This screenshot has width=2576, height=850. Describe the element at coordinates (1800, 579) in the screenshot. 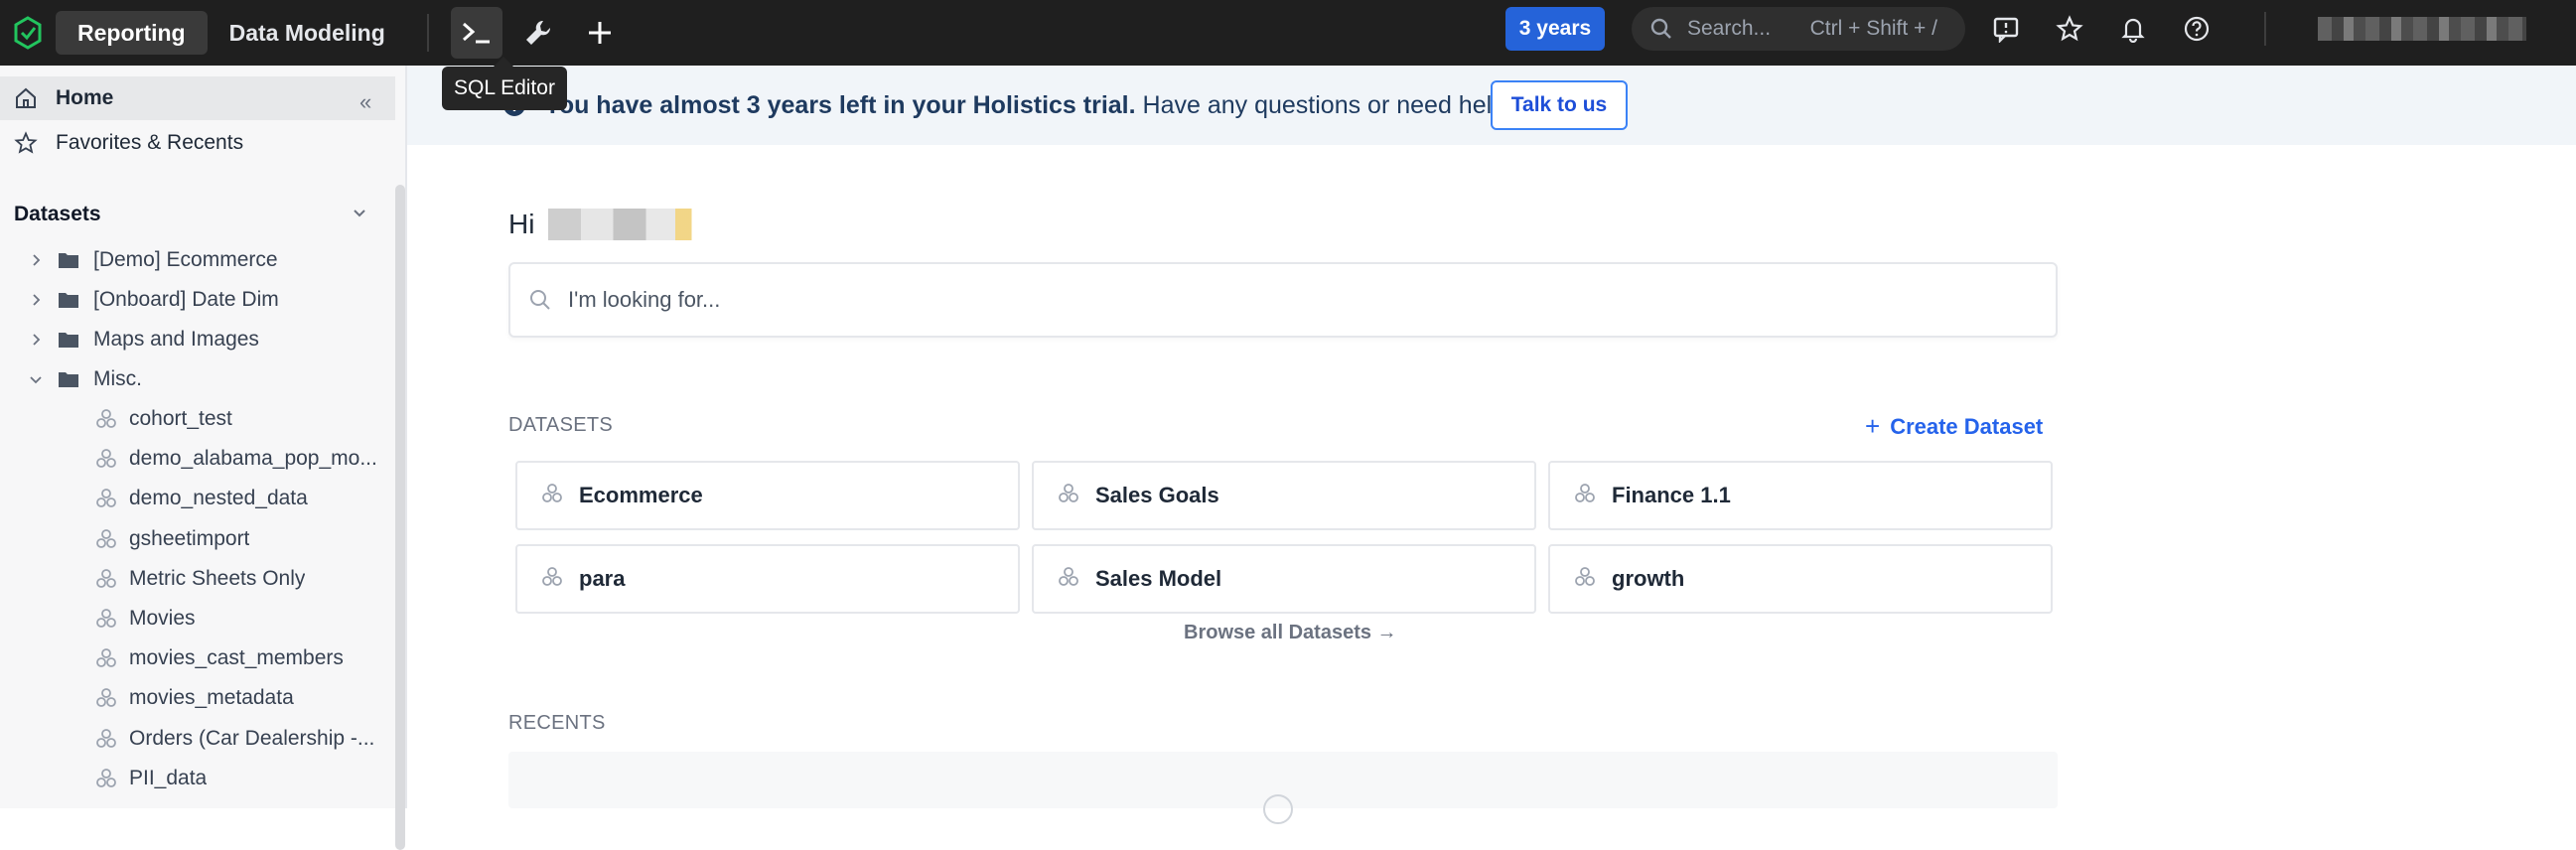

I see `dataset-card: growth` at that location.